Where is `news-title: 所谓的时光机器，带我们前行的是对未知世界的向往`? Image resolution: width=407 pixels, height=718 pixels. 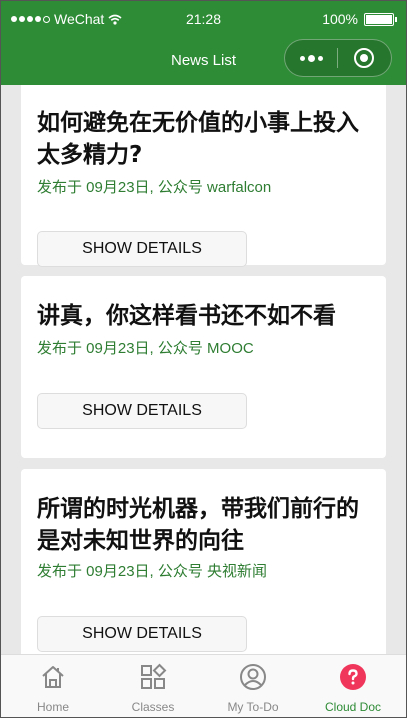 news-title: 所谓的时光机器，带我们前行的是对未知世界的向往 is located at coordinates (198, 525).